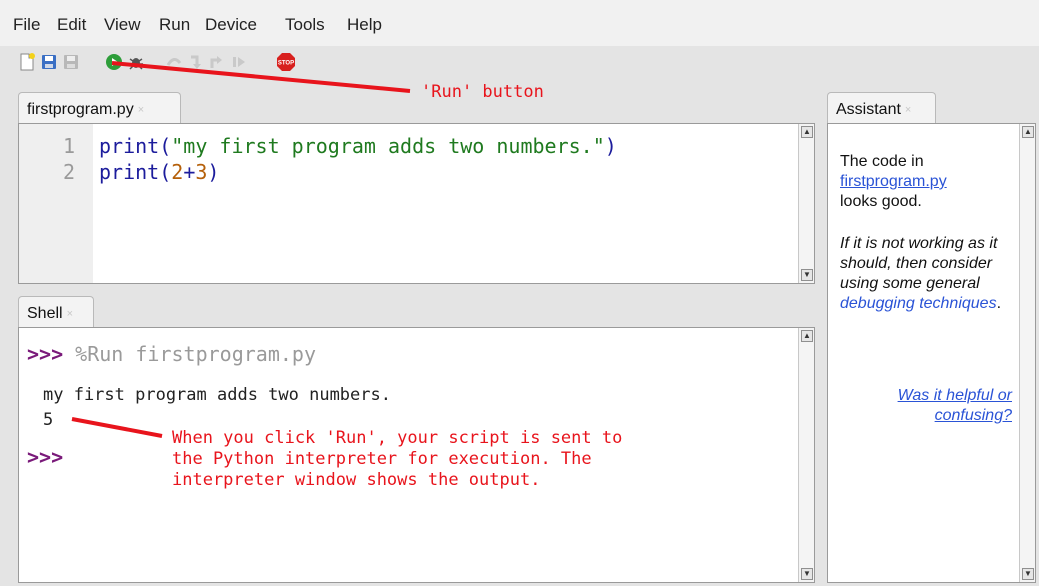 The height and width of the screenshot is (586, 1039). Describe the element at coordinates (196, 62) in the screenshot. I see `step-into-icon` at that location.